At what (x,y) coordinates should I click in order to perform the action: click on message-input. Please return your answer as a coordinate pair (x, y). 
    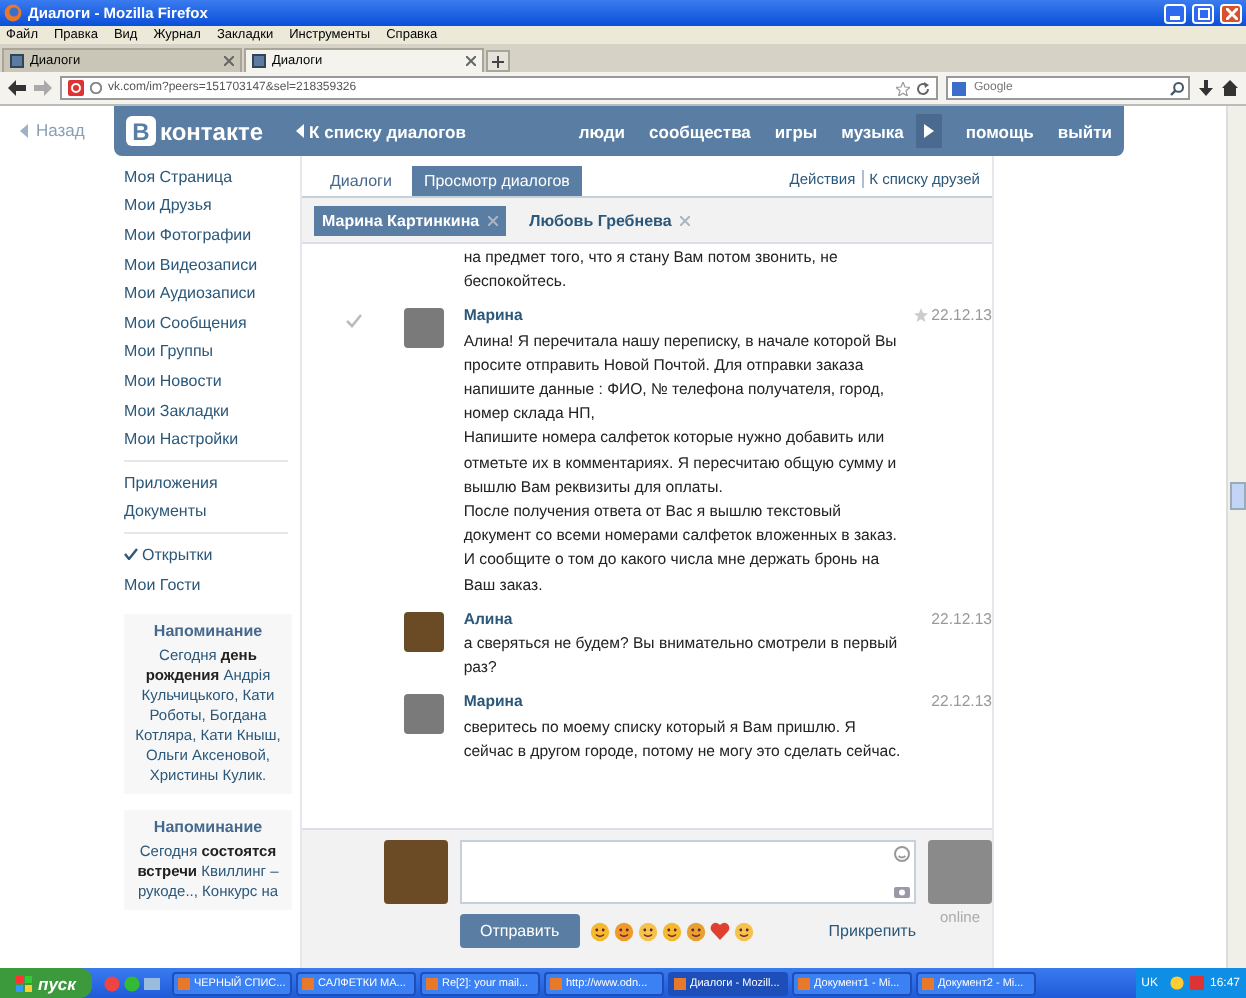
    Looking at the image, I should click on (688, 872).